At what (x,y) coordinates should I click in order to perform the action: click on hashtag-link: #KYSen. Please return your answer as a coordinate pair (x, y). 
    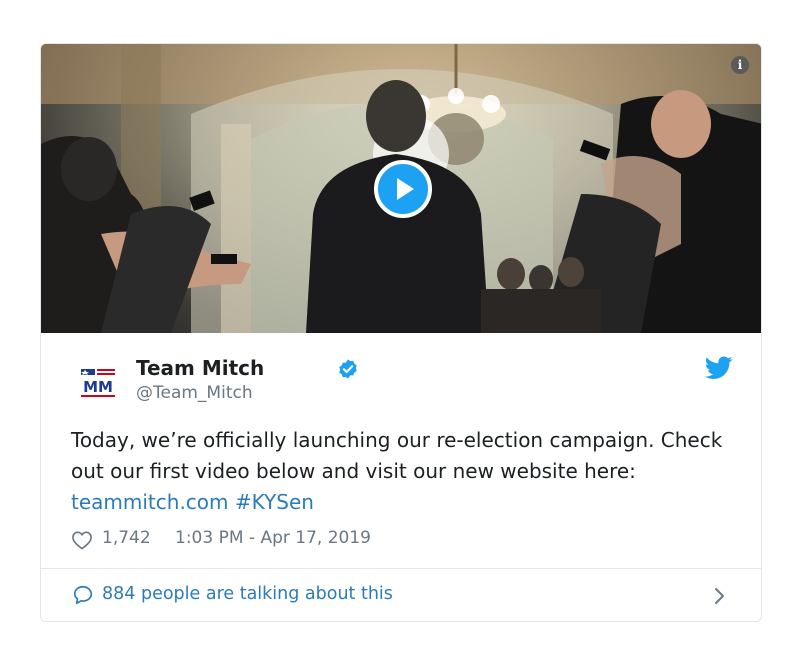
    Looking at the image, I should click on (274, 502).